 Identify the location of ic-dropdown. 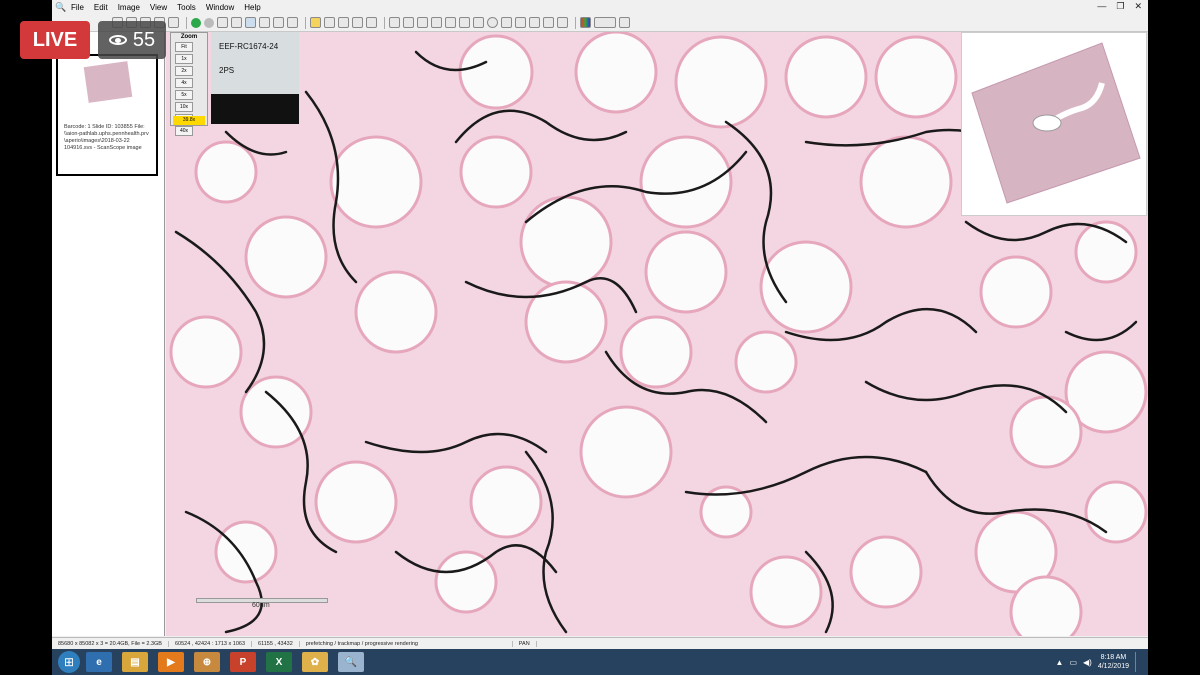
(605, 22).